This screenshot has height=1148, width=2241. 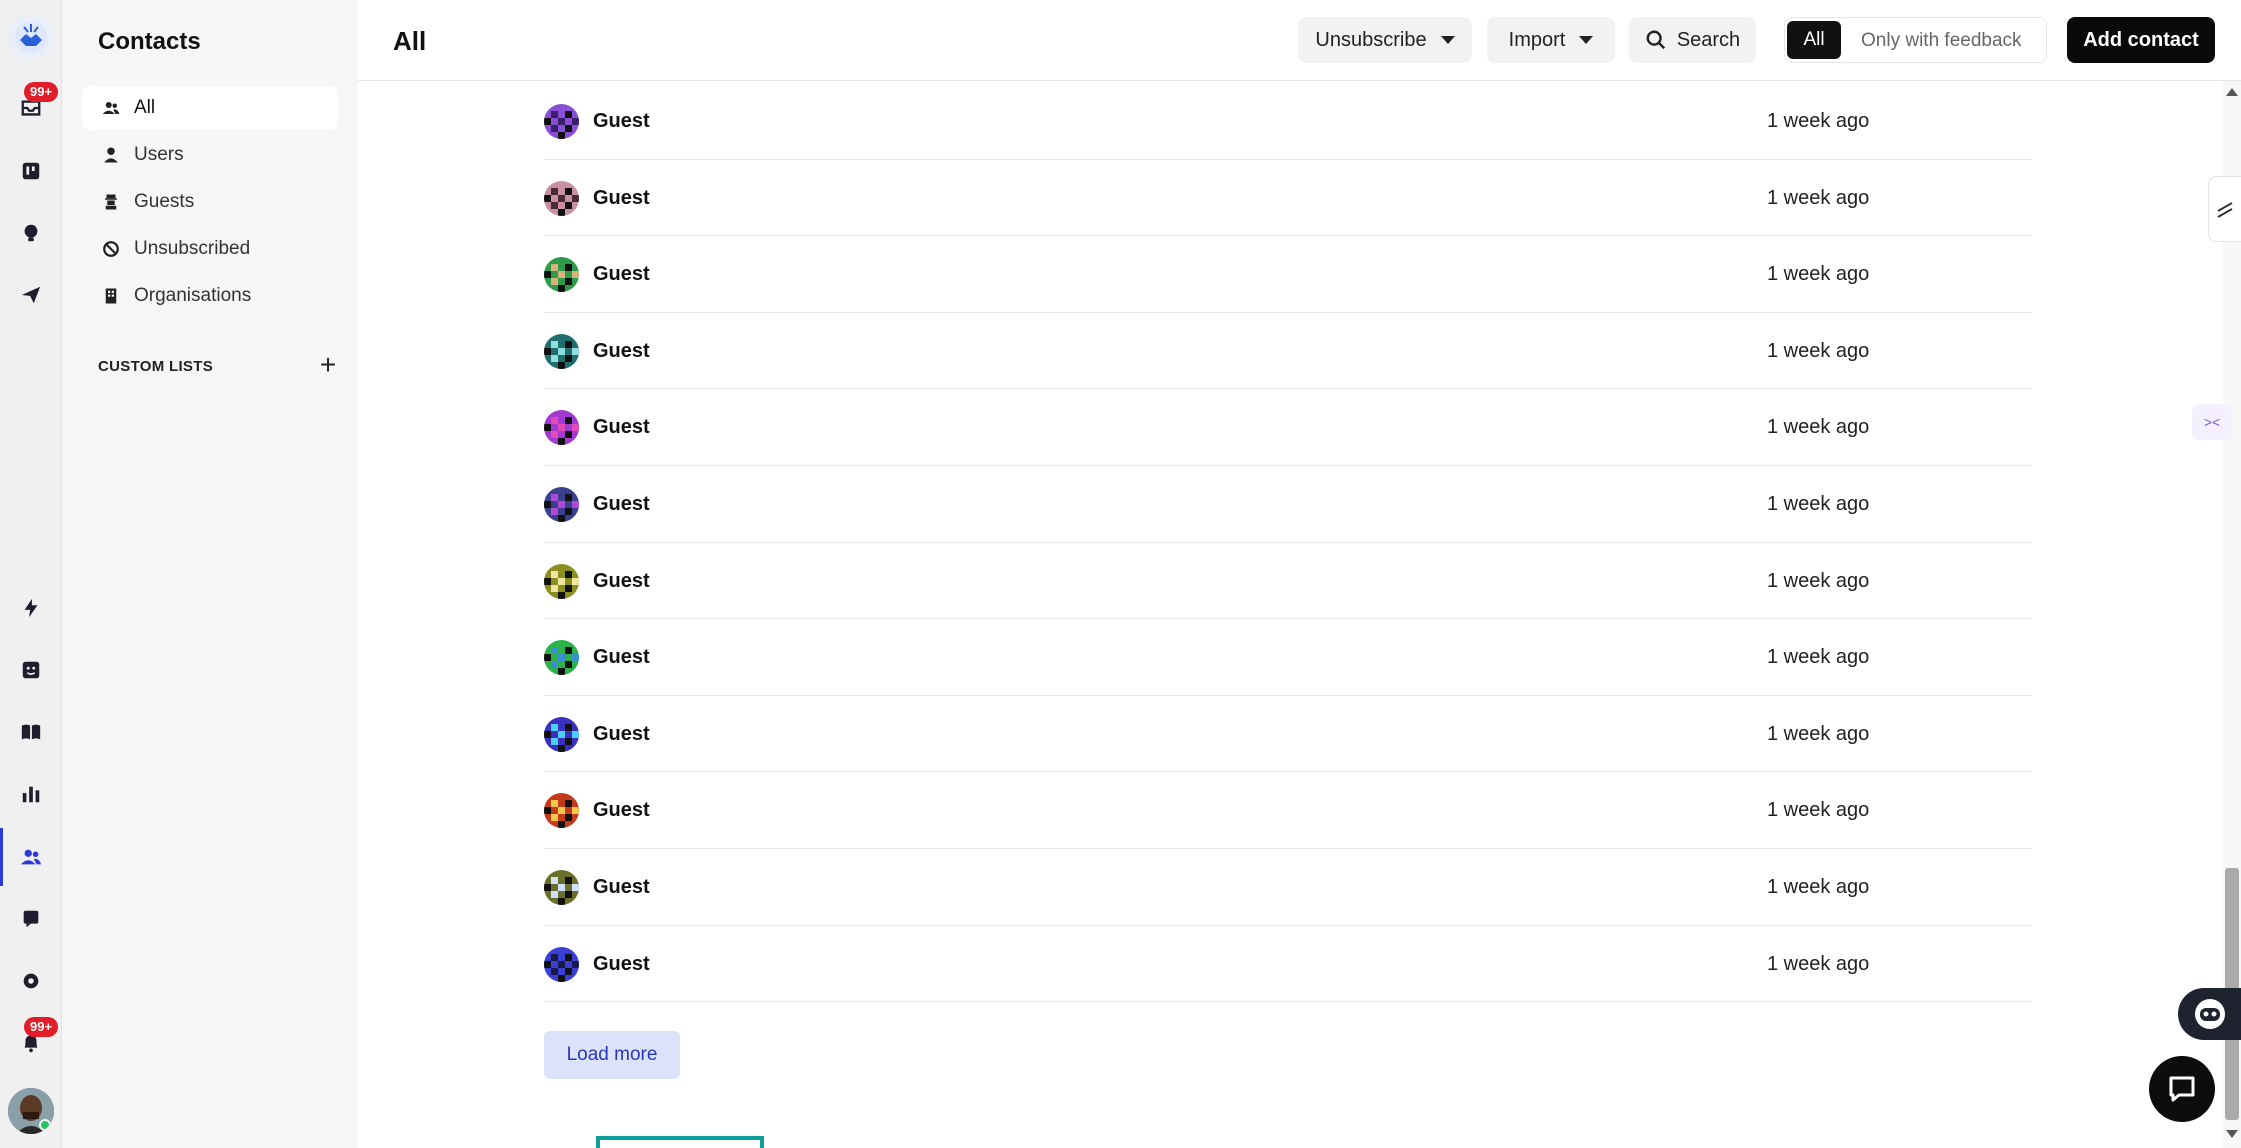 What do you see at coordinates (145, 107) in the screenshot?
I see `sidebar-item-label: All` at bounding box center [145, 107].